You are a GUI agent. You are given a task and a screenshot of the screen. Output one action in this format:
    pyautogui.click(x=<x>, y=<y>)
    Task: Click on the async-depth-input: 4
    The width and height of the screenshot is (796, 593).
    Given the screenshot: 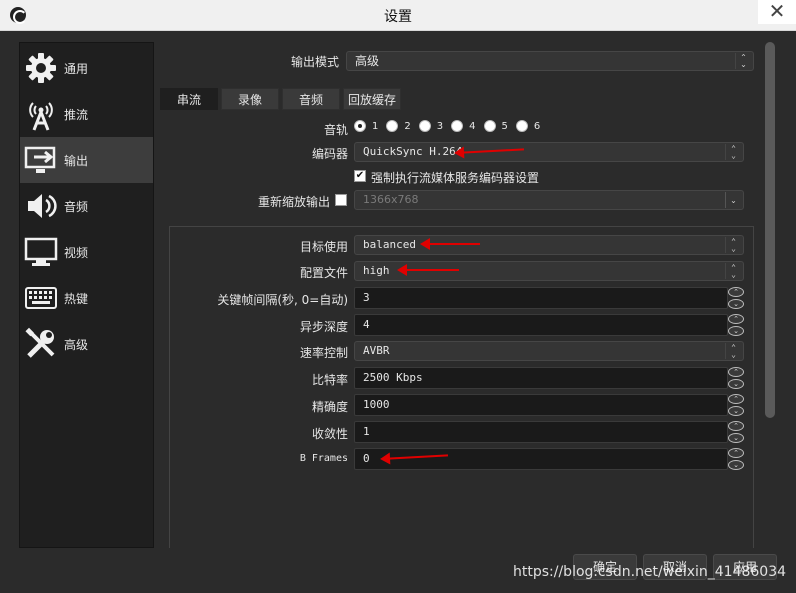 What is the action you would take?
    pyautogui.click(x=541, y=325)
    